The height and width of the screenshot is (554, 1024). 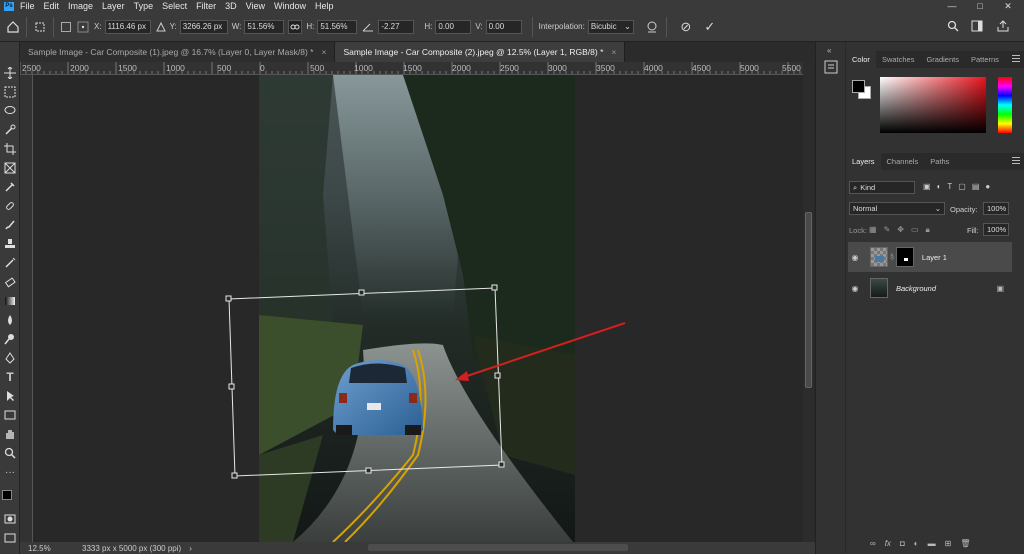 What do you see at coordinates (1003, 26) in the screenshot?
I see `share-icon` at bounding box center [1003, 26].